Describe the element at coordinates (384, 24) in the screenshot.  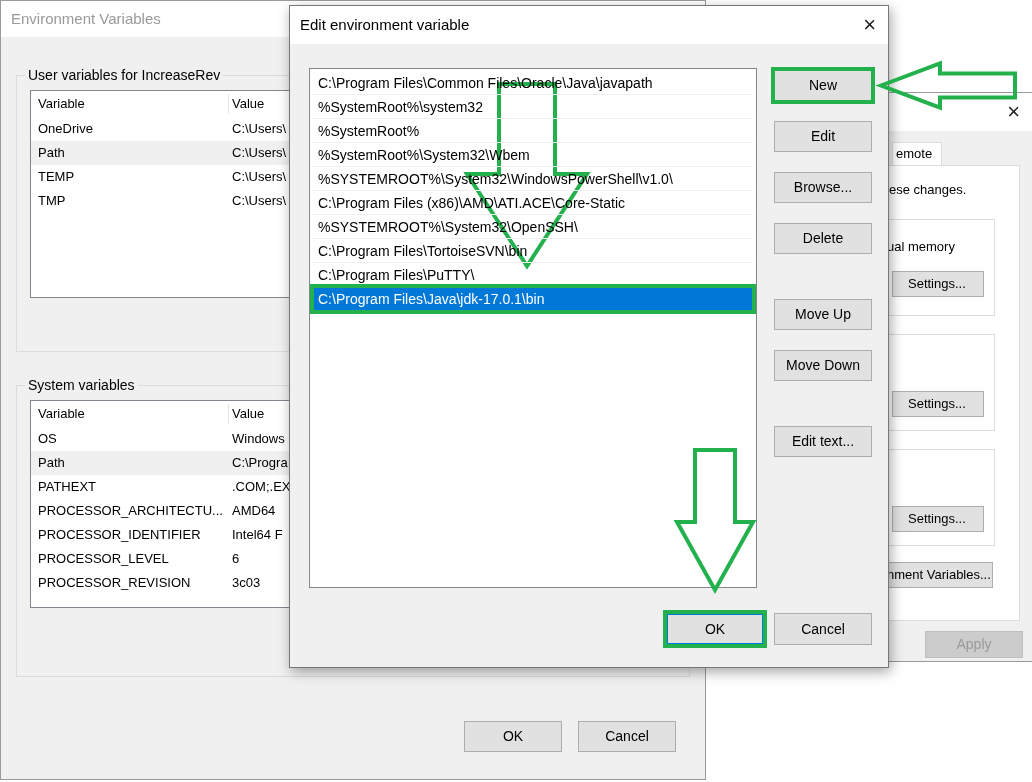
I see `window-title: Edit environment variable` at that location.